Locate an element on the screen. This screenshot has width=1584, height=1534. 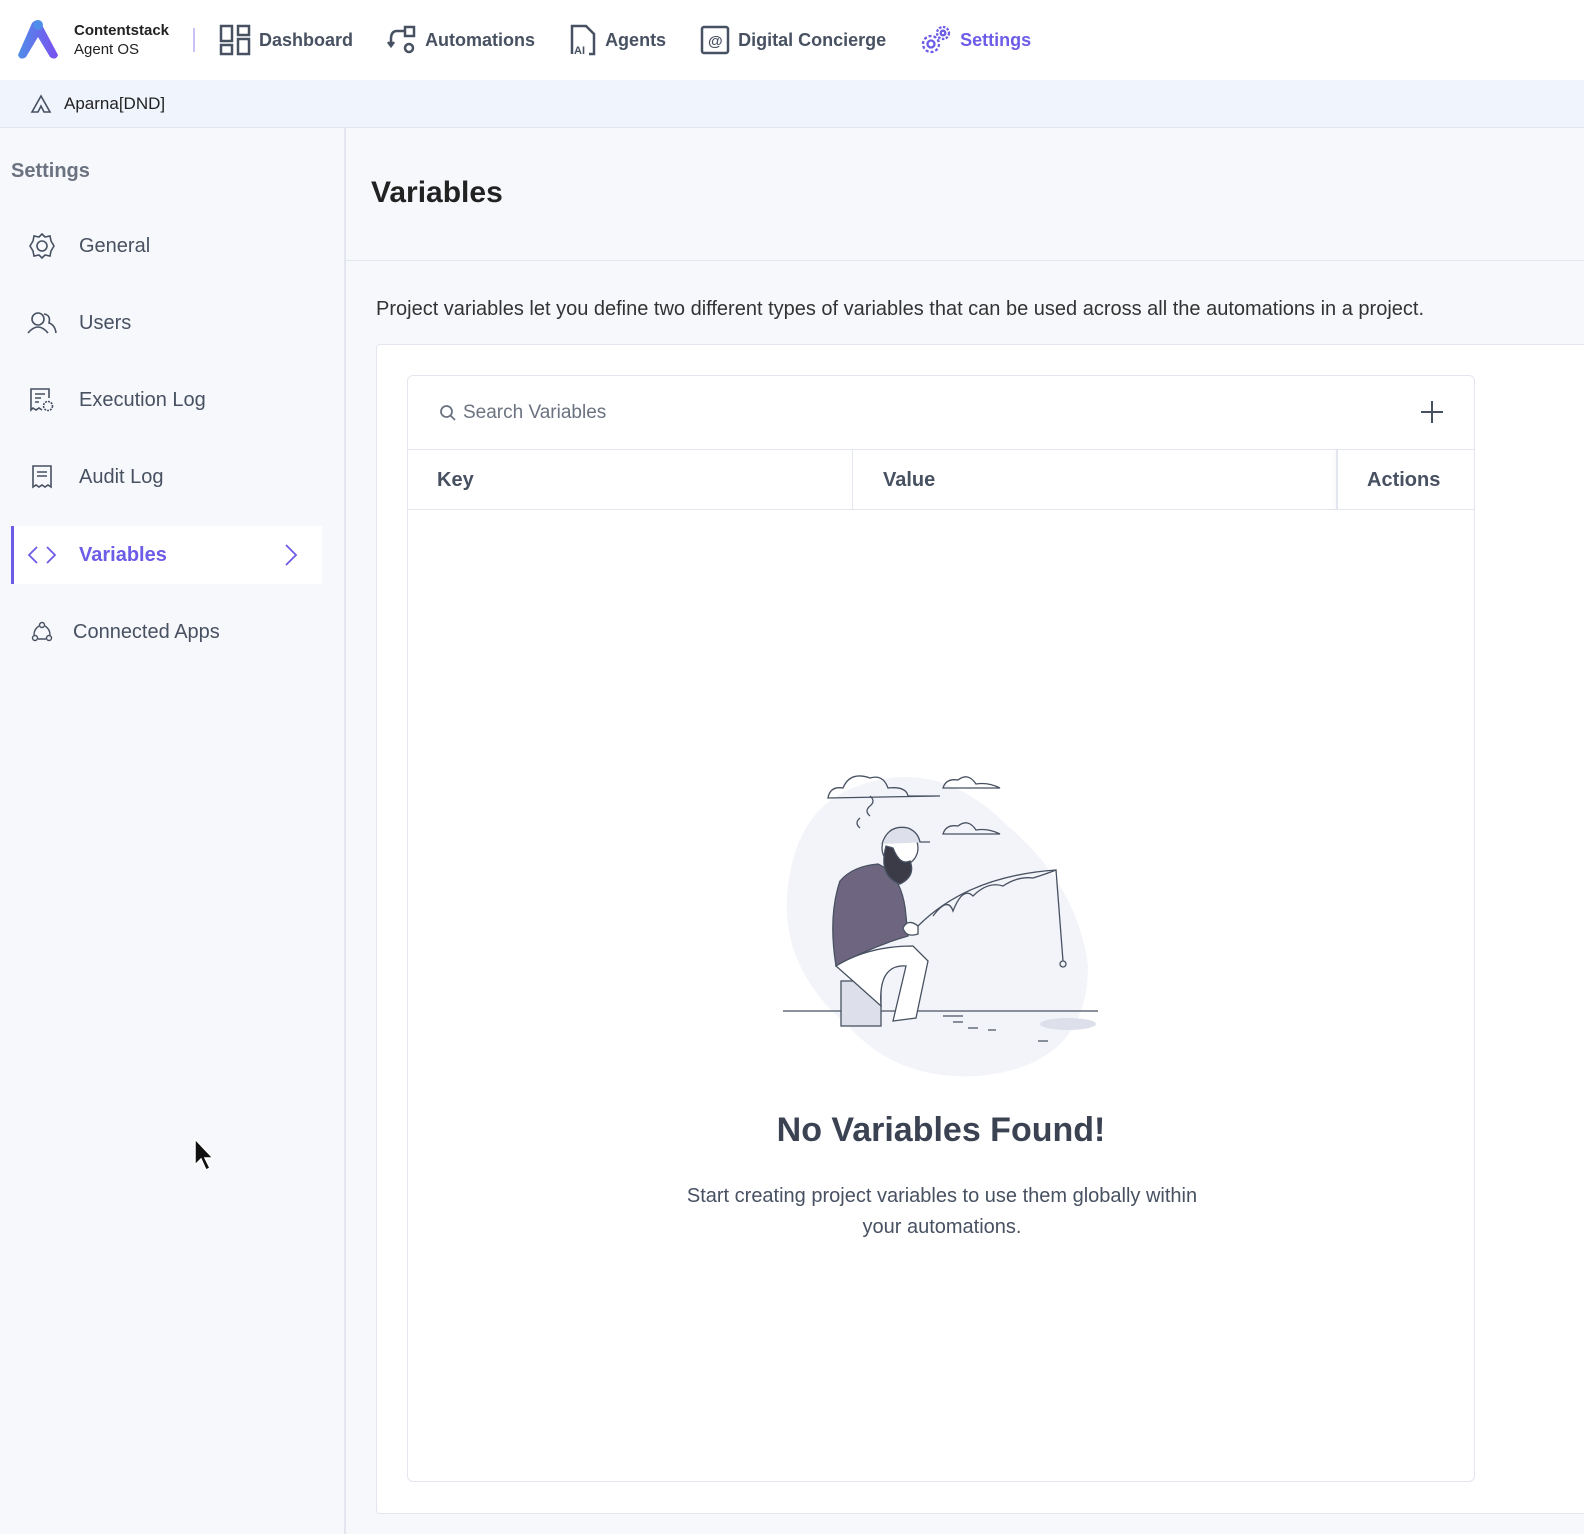
nav-digital-concierge: @ Digital Concierge is located at coordinates (793, 40).